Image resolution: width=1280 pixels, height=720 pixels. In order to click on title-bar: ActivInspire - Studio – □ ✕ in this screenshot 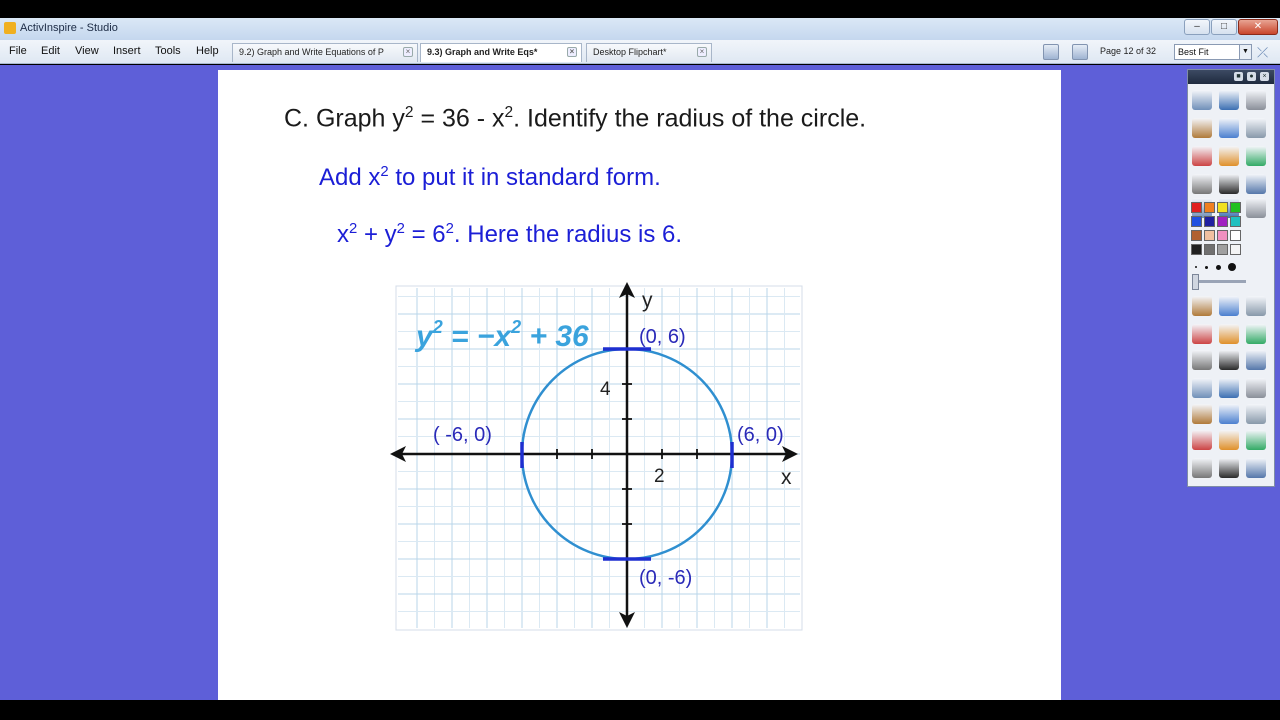, I will do `click(640, 29)`.